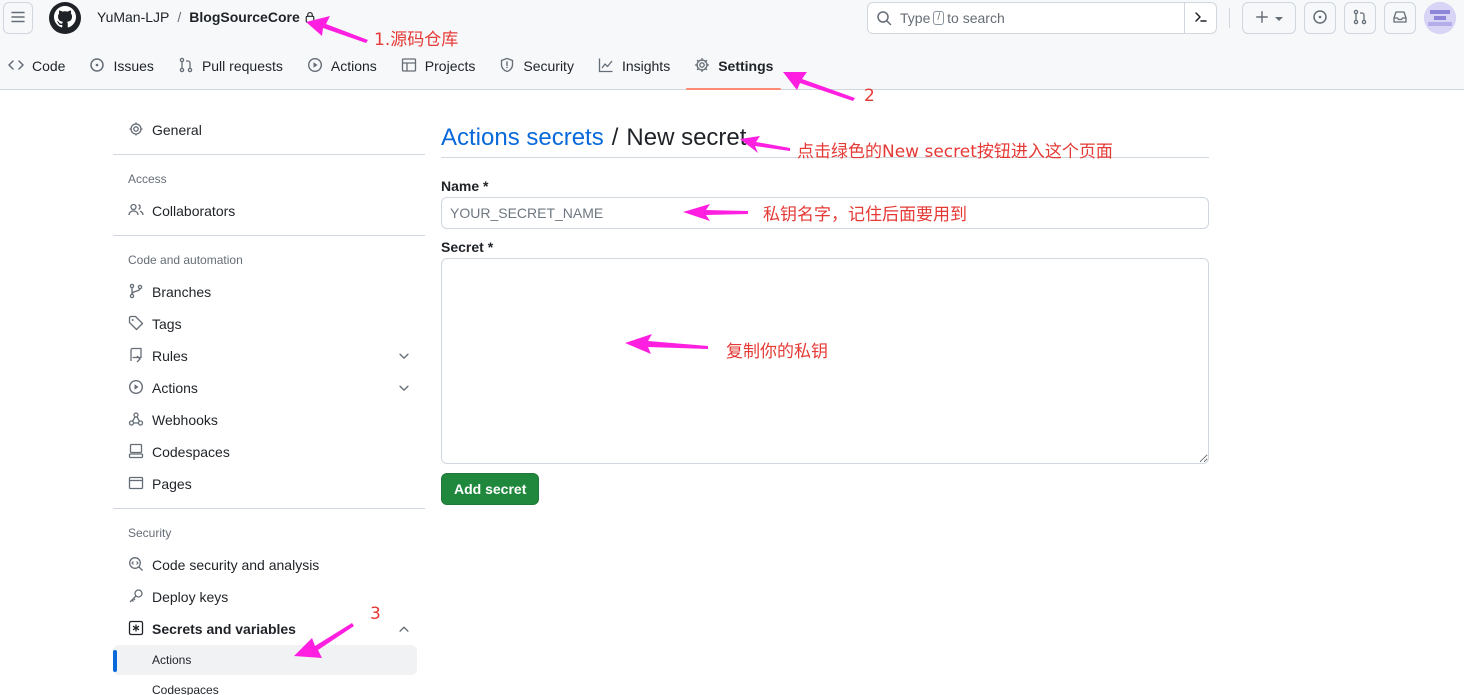 The height and width of the screenshot is (695, 1464). I want to click on tab-security: Security, so click(536, 66).